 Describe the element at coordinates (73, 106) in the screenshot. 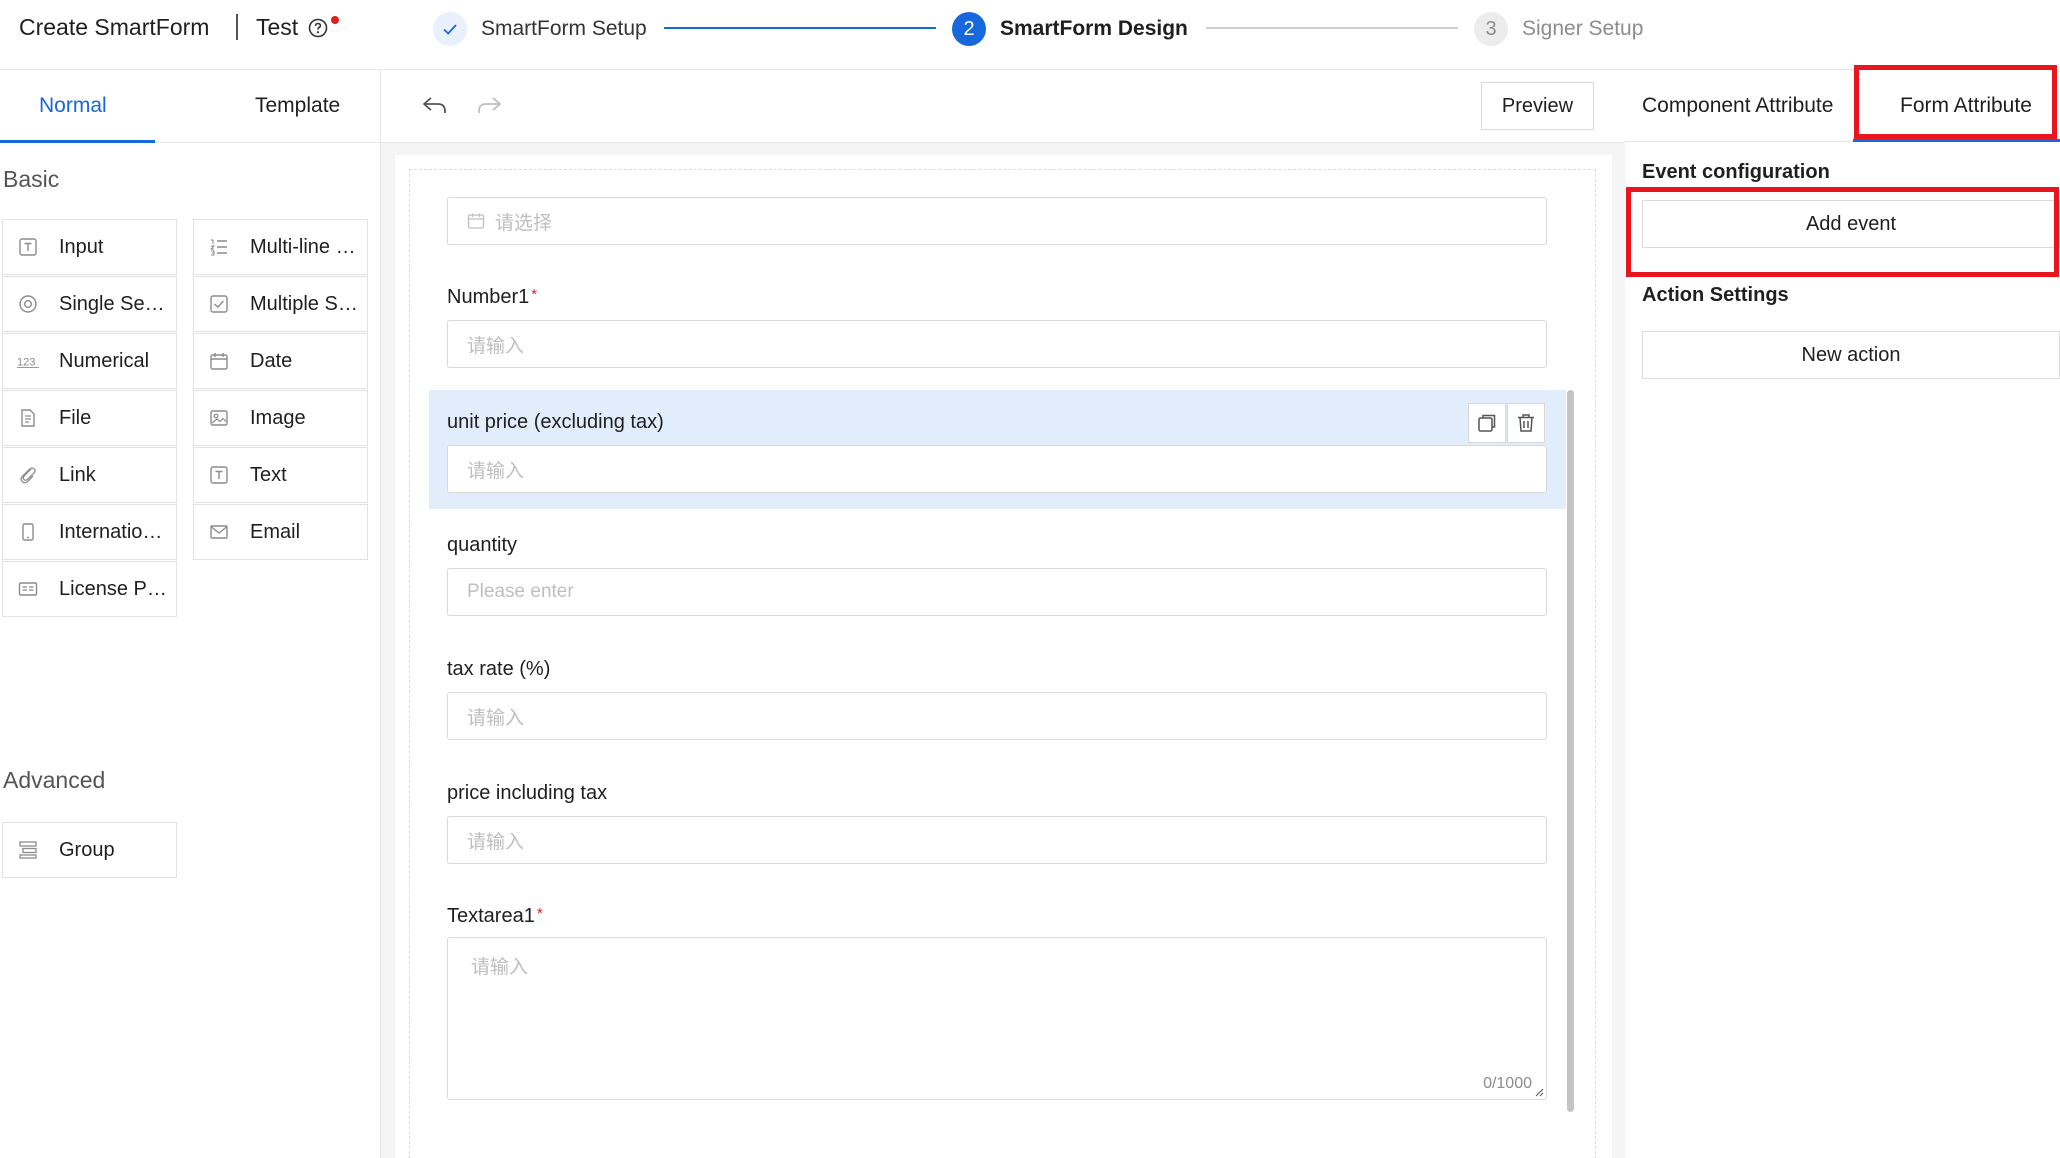

I see `tab-normal: Normal` at that location.